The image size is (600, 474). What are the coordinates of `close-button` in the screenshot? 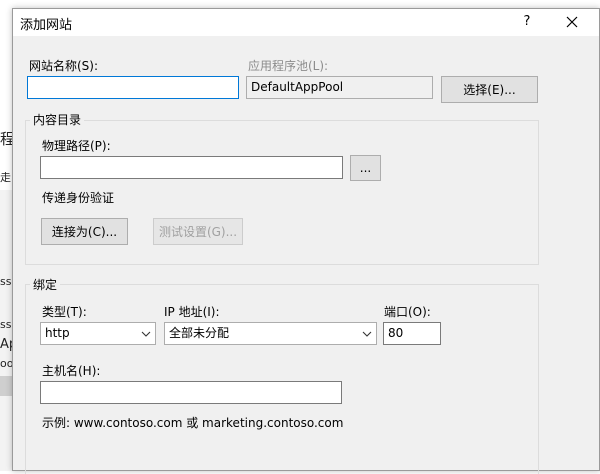 It's located at (572, 22).